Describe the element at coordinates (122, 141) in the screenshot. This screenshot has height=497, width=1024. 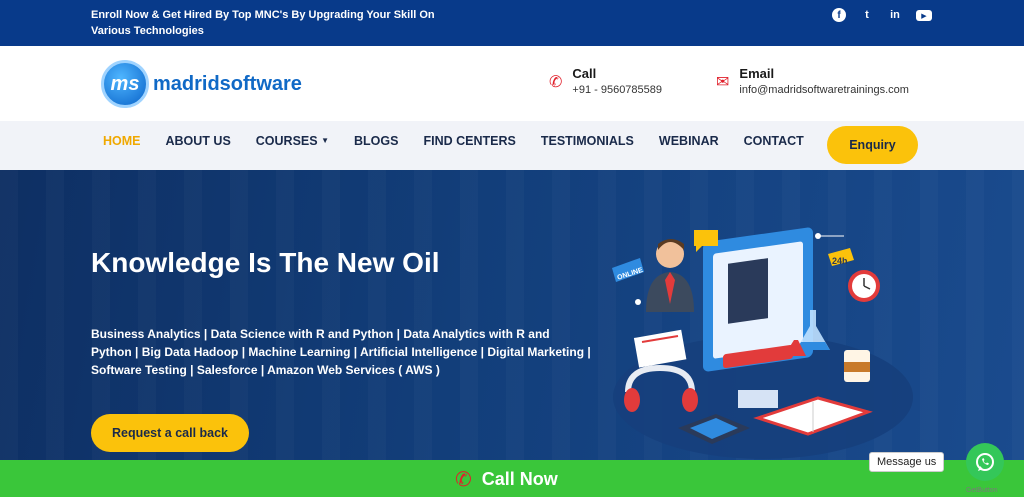
I see `nav-home: HOME` at that location.